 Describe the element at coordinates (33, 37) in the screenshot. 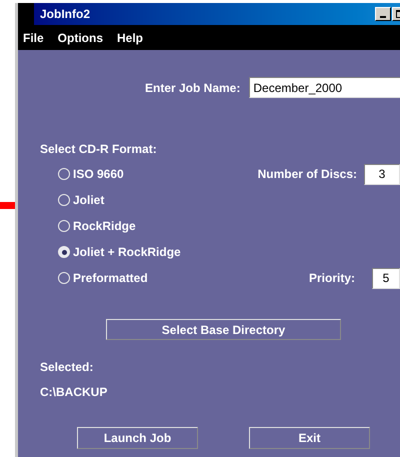

I see `menu-item: File` at that location.